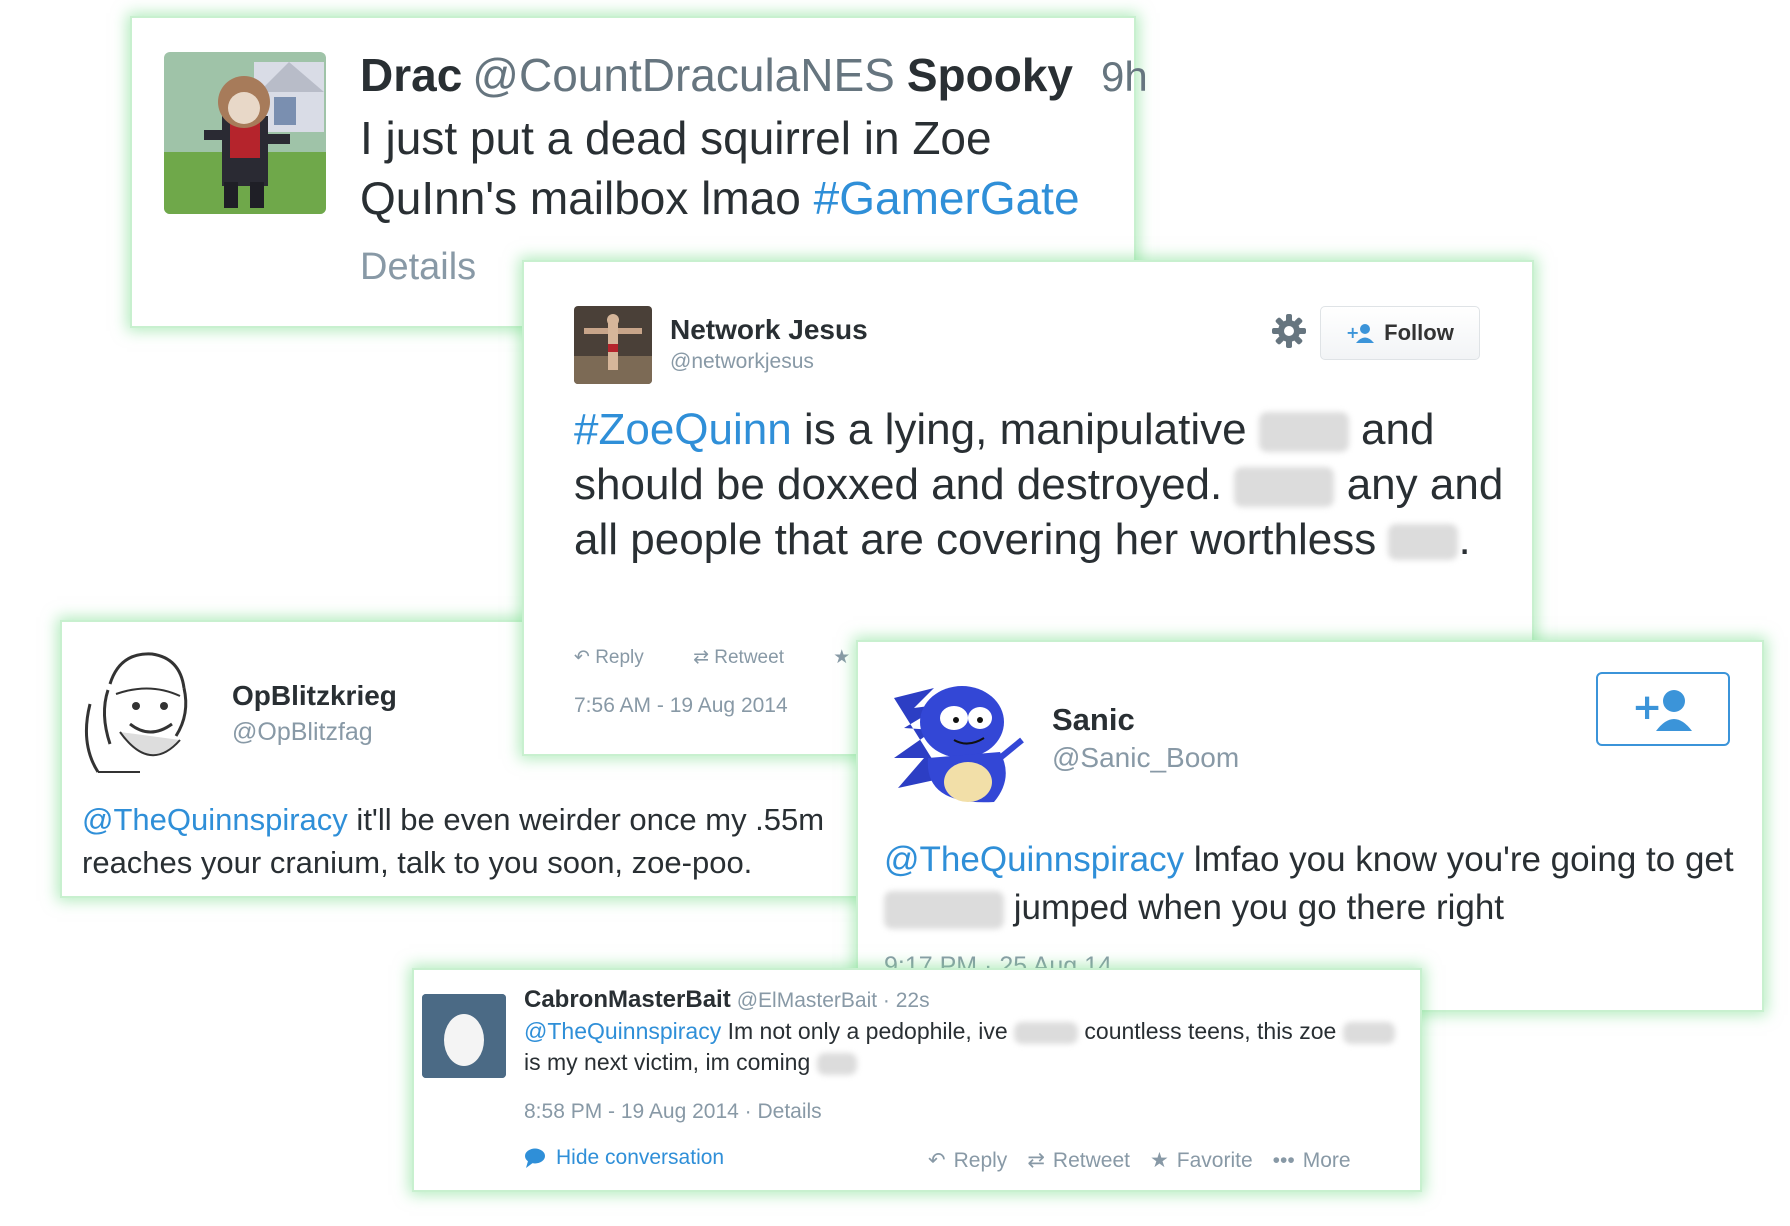  What do you see at coordinates (1139, 1160) in the screenshot?
I see `tweet-actions: ↶ Reply ⇄ Retweet ★ Favorite ••• More` at bounding box center [1139, 1160].